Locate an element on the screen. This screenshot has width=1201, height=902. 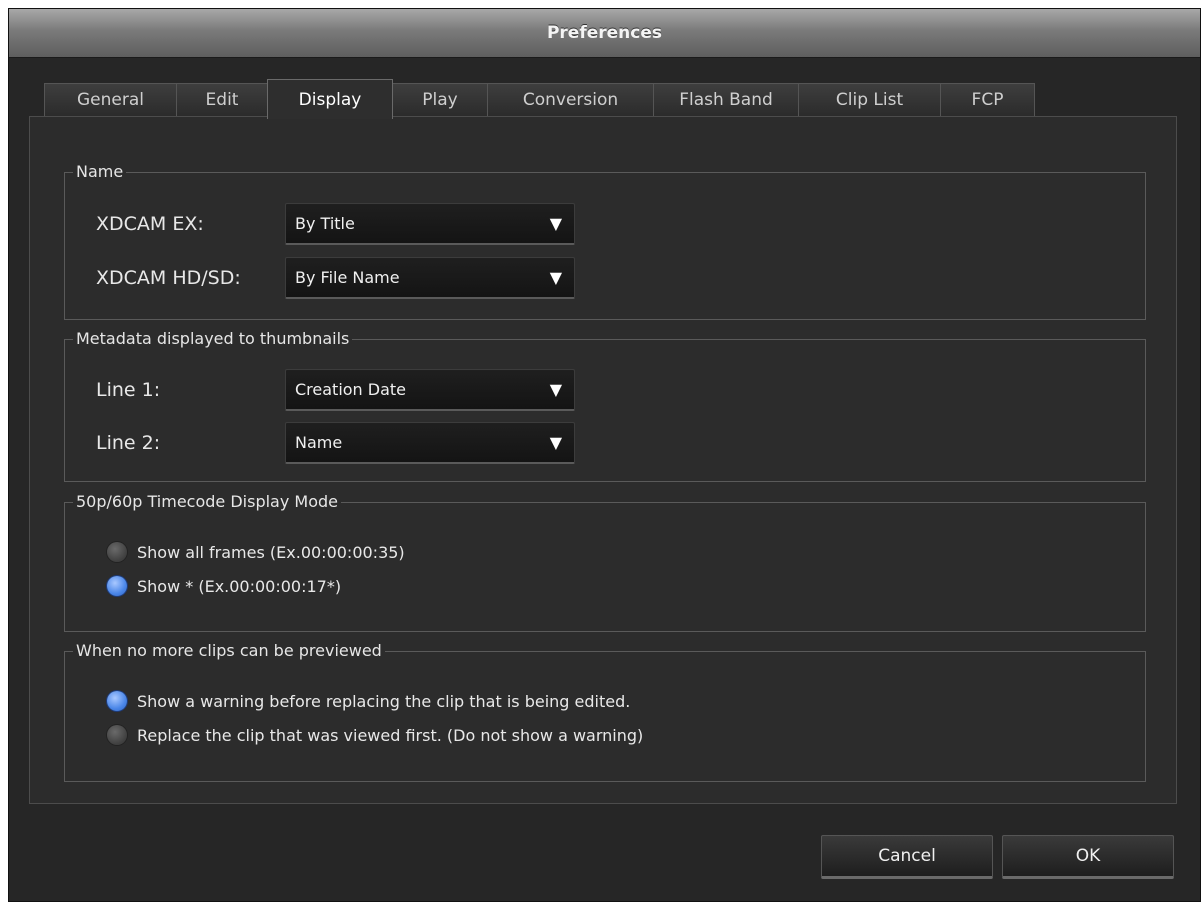
metadata-group-legend: Metadata displayed to thumbnails is located at coordinates (213, 339).